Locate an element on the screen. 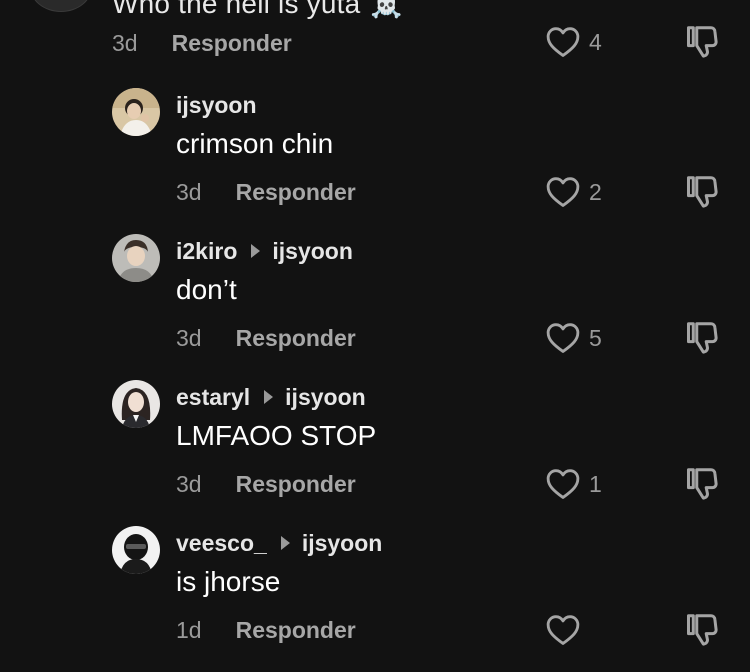 The width and height of the screenshot is (750, 672). like-button: 5 is located at coordinates (574, 338).